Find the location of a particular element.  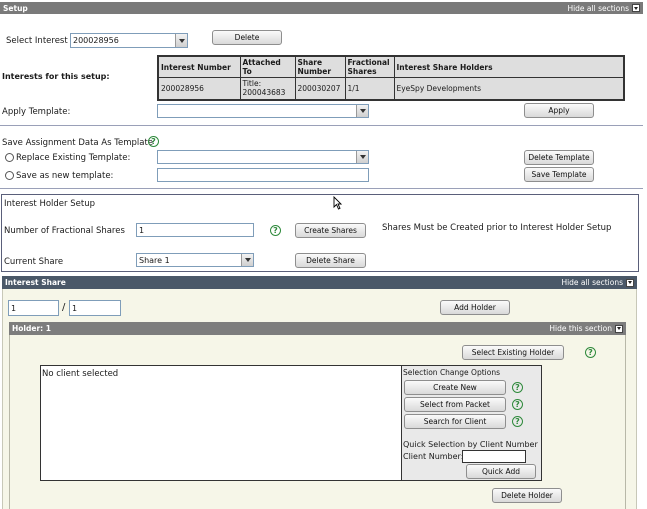

column-header: Interest Number is located at coordinates (199, 66).